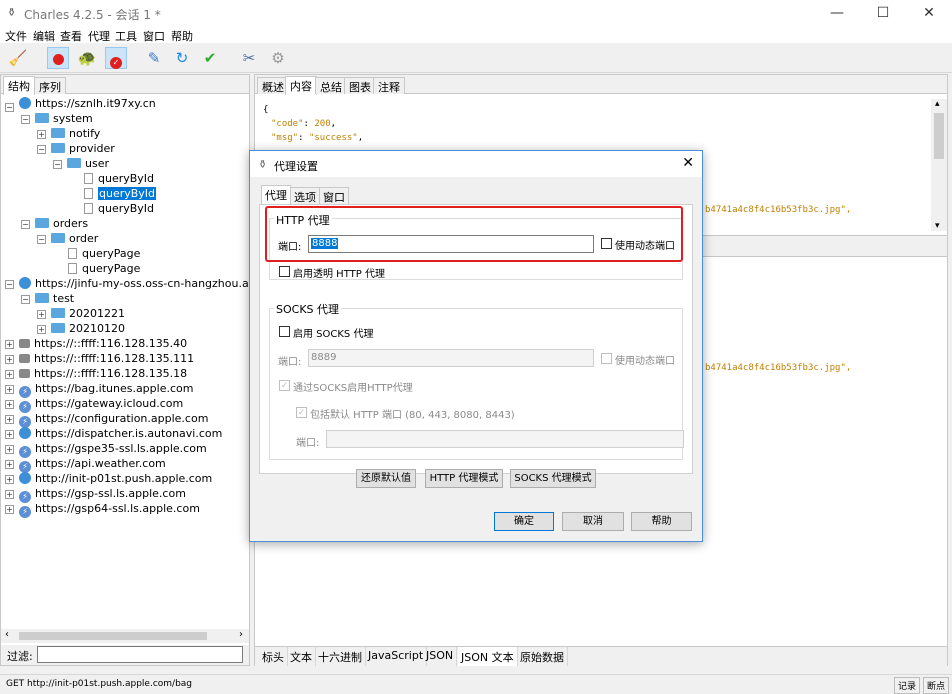  Describe the element at coordinates (278, 58) in the screenshot. I see `settings-gear-icon: ⚙` at that location.